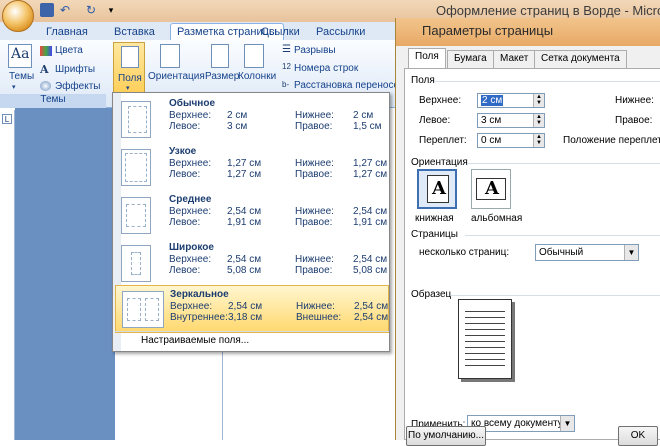 The height and width of the screenshot is (446, 660). Describe the element at coordinates (580, 59) in the screenshot. I see `tab-document-grid: Сетка документа` at that location.